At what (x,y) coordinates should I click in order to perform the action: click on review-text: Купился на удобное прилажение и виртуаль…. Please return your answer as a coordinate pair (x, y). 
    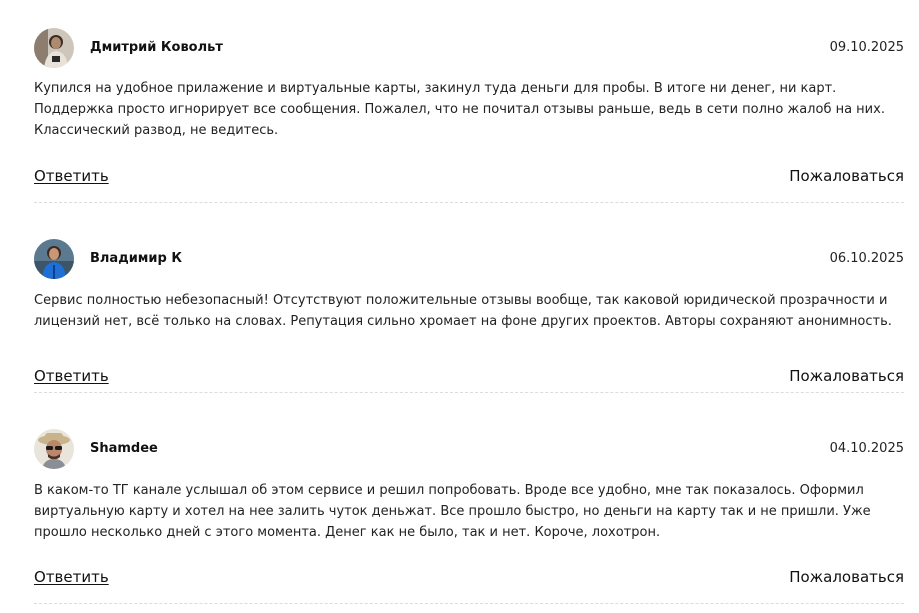
    Looking at the image, I should click on (459, 109).